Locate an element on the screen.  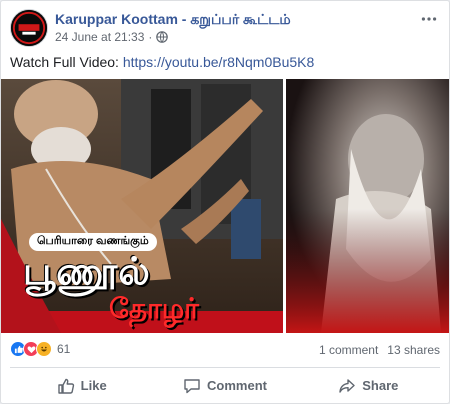
more-options-icon is located at coordinates (429, 19).